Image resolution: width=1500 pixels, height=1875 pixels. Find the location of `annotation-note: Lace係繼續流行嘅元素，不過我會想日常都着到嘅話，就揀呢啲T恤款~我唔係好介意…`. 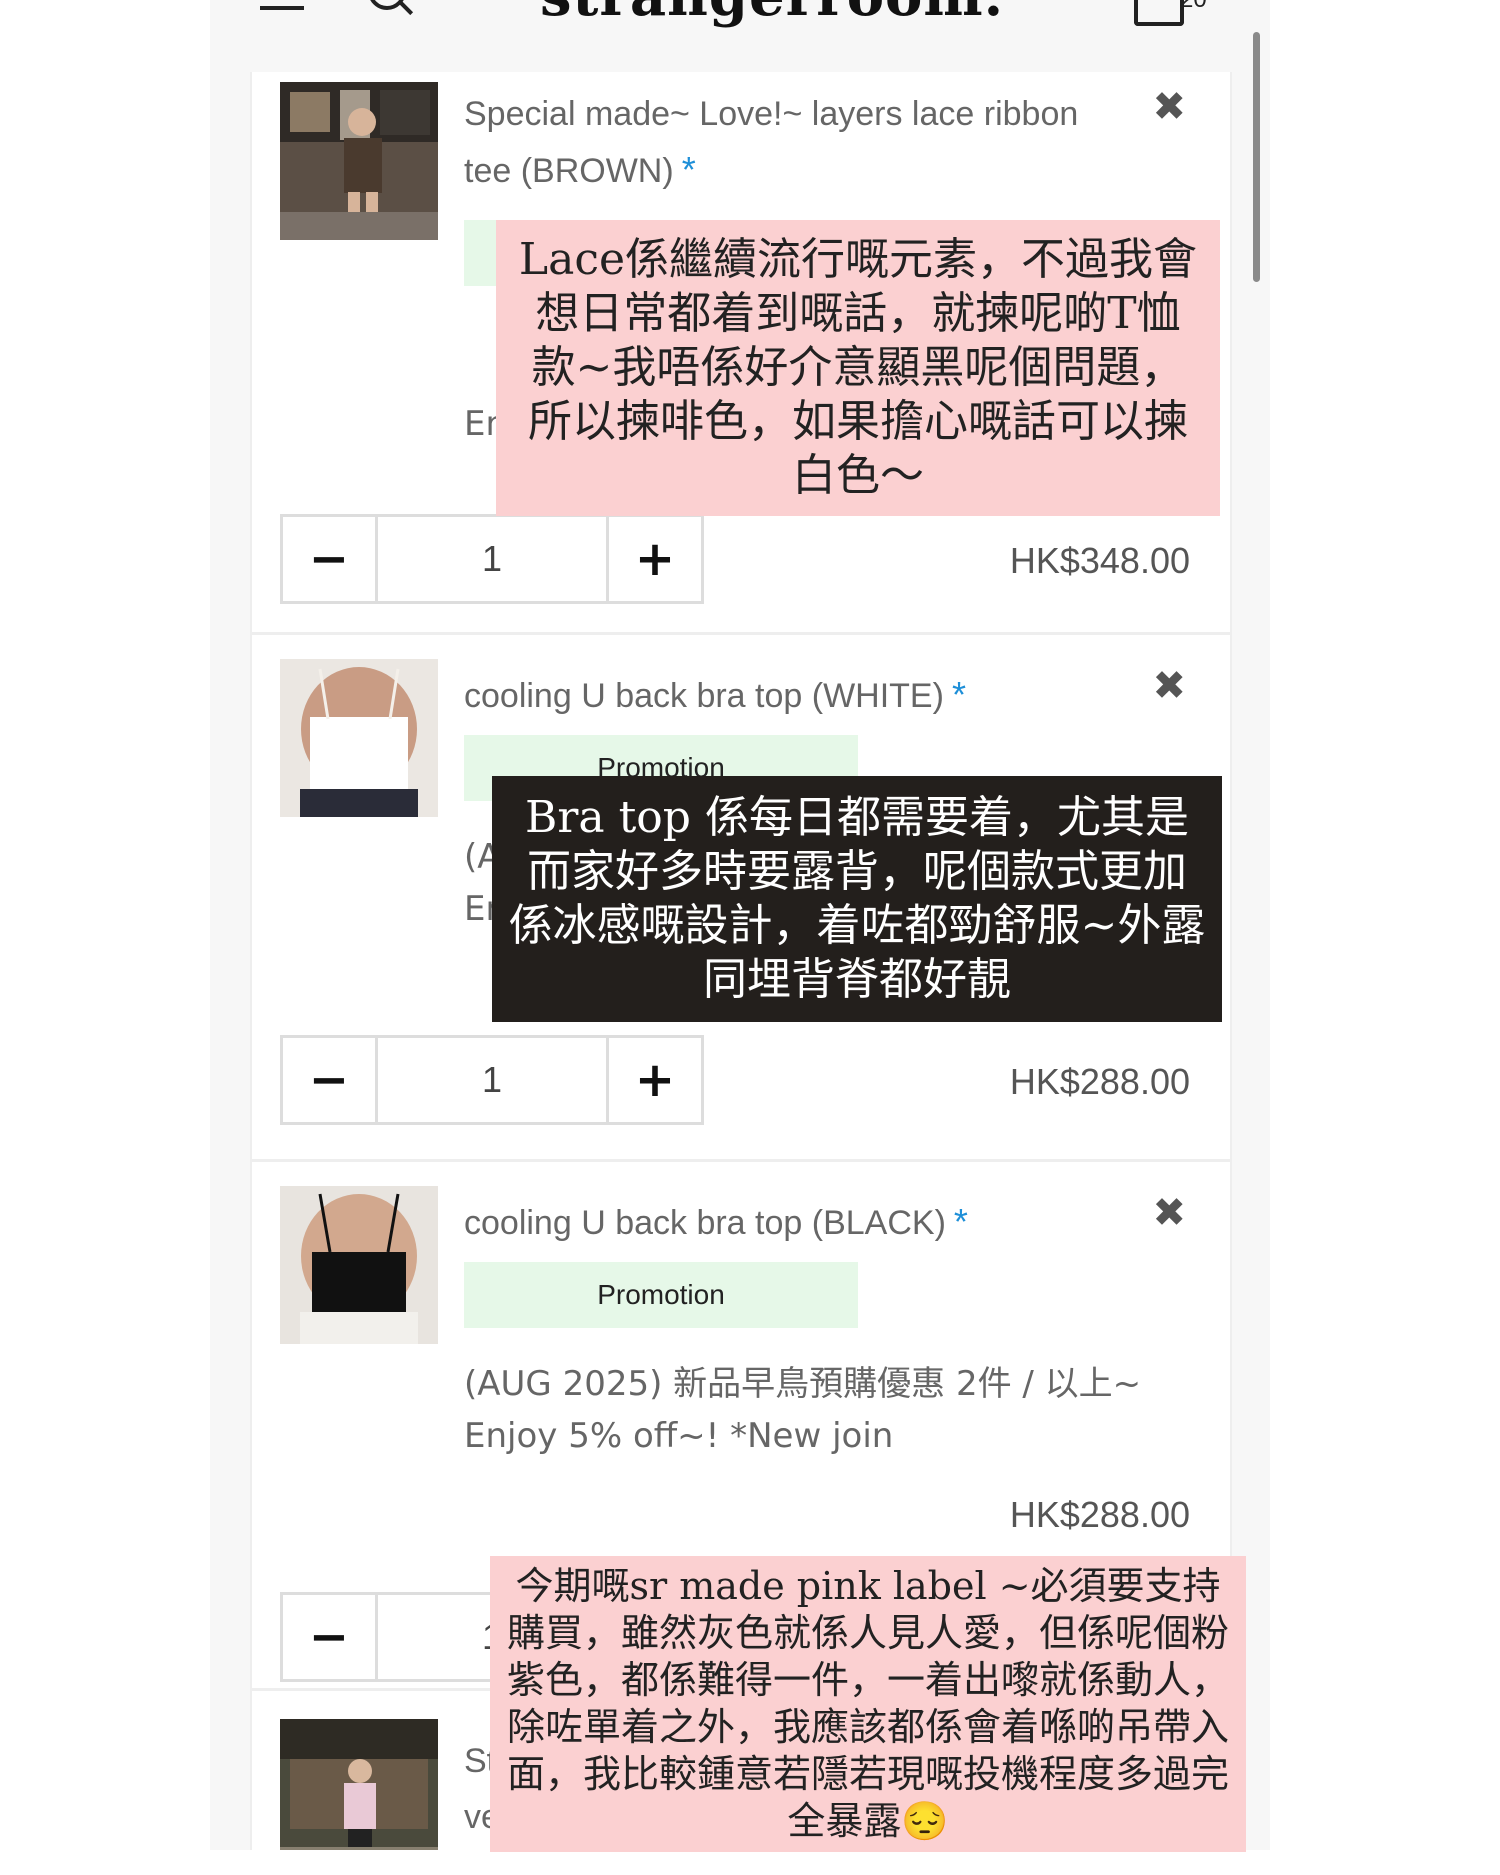

annotation-note: Lace係繼續流行嘅元素，不過我會想日常都着到嘅話，就揀呢啲T恤款~我唔係好介意… is located at coordinates (858, 368).